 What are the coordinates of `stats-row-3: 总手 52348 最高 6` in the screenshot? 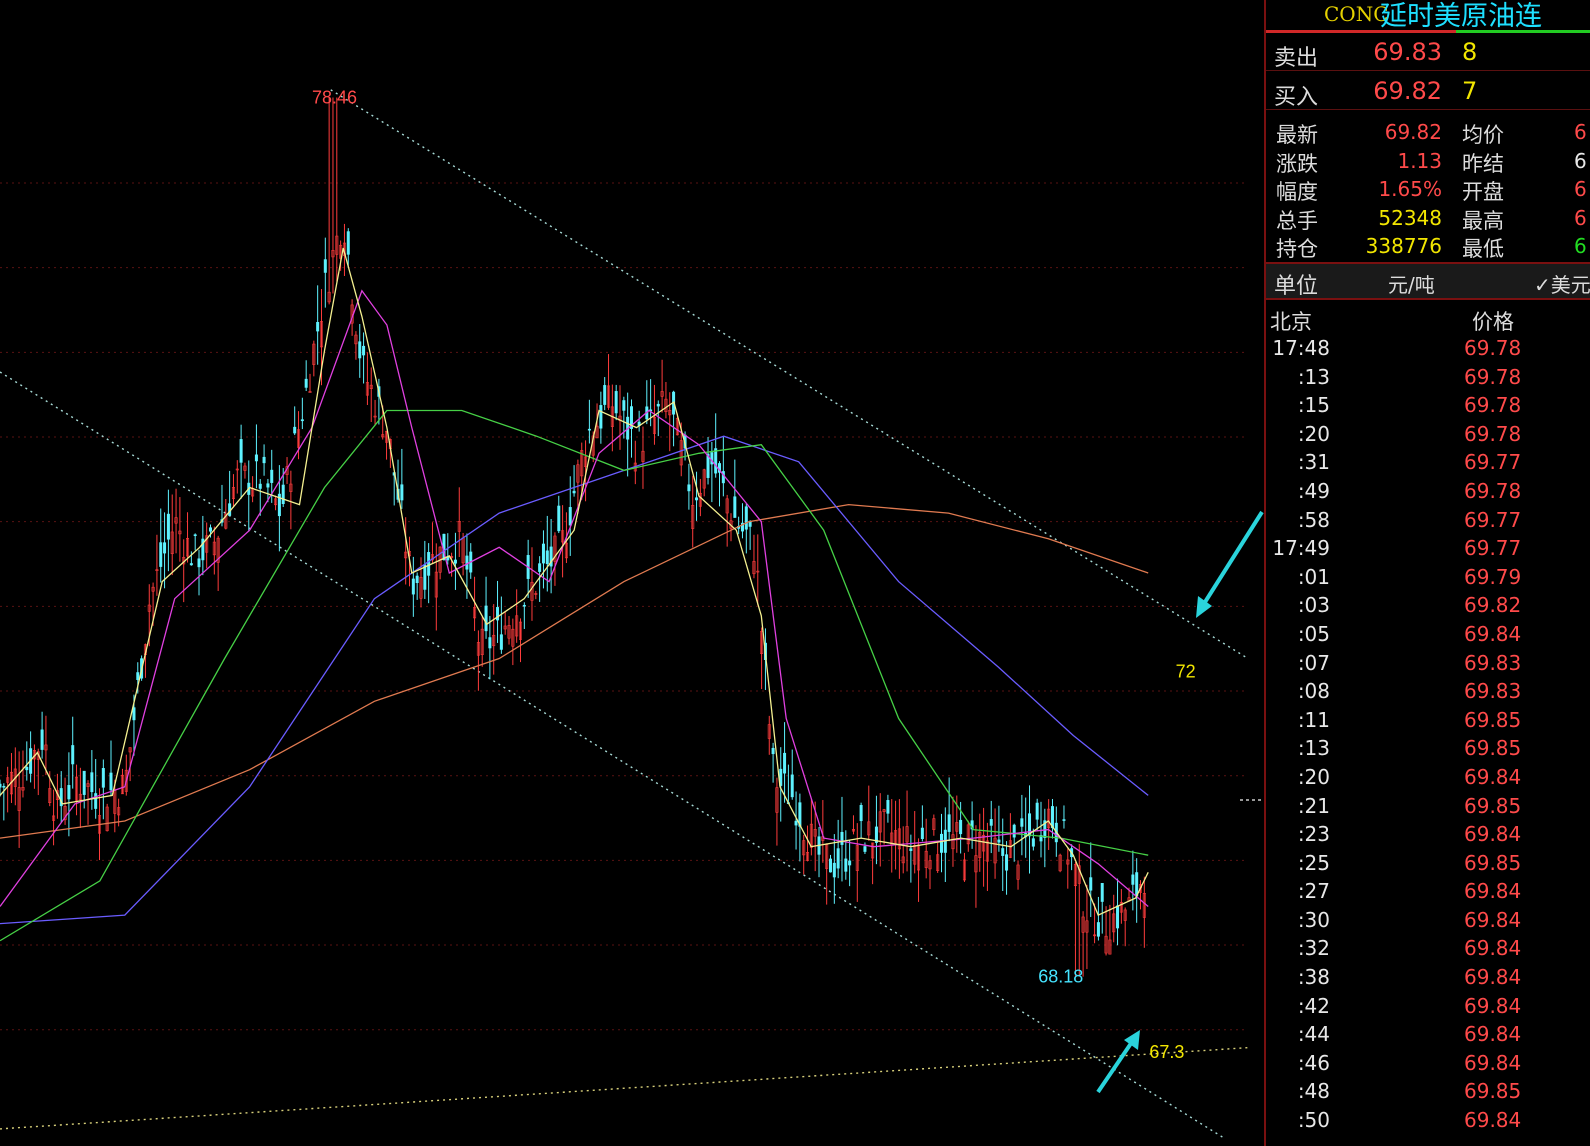 It's located at (1428, 217).